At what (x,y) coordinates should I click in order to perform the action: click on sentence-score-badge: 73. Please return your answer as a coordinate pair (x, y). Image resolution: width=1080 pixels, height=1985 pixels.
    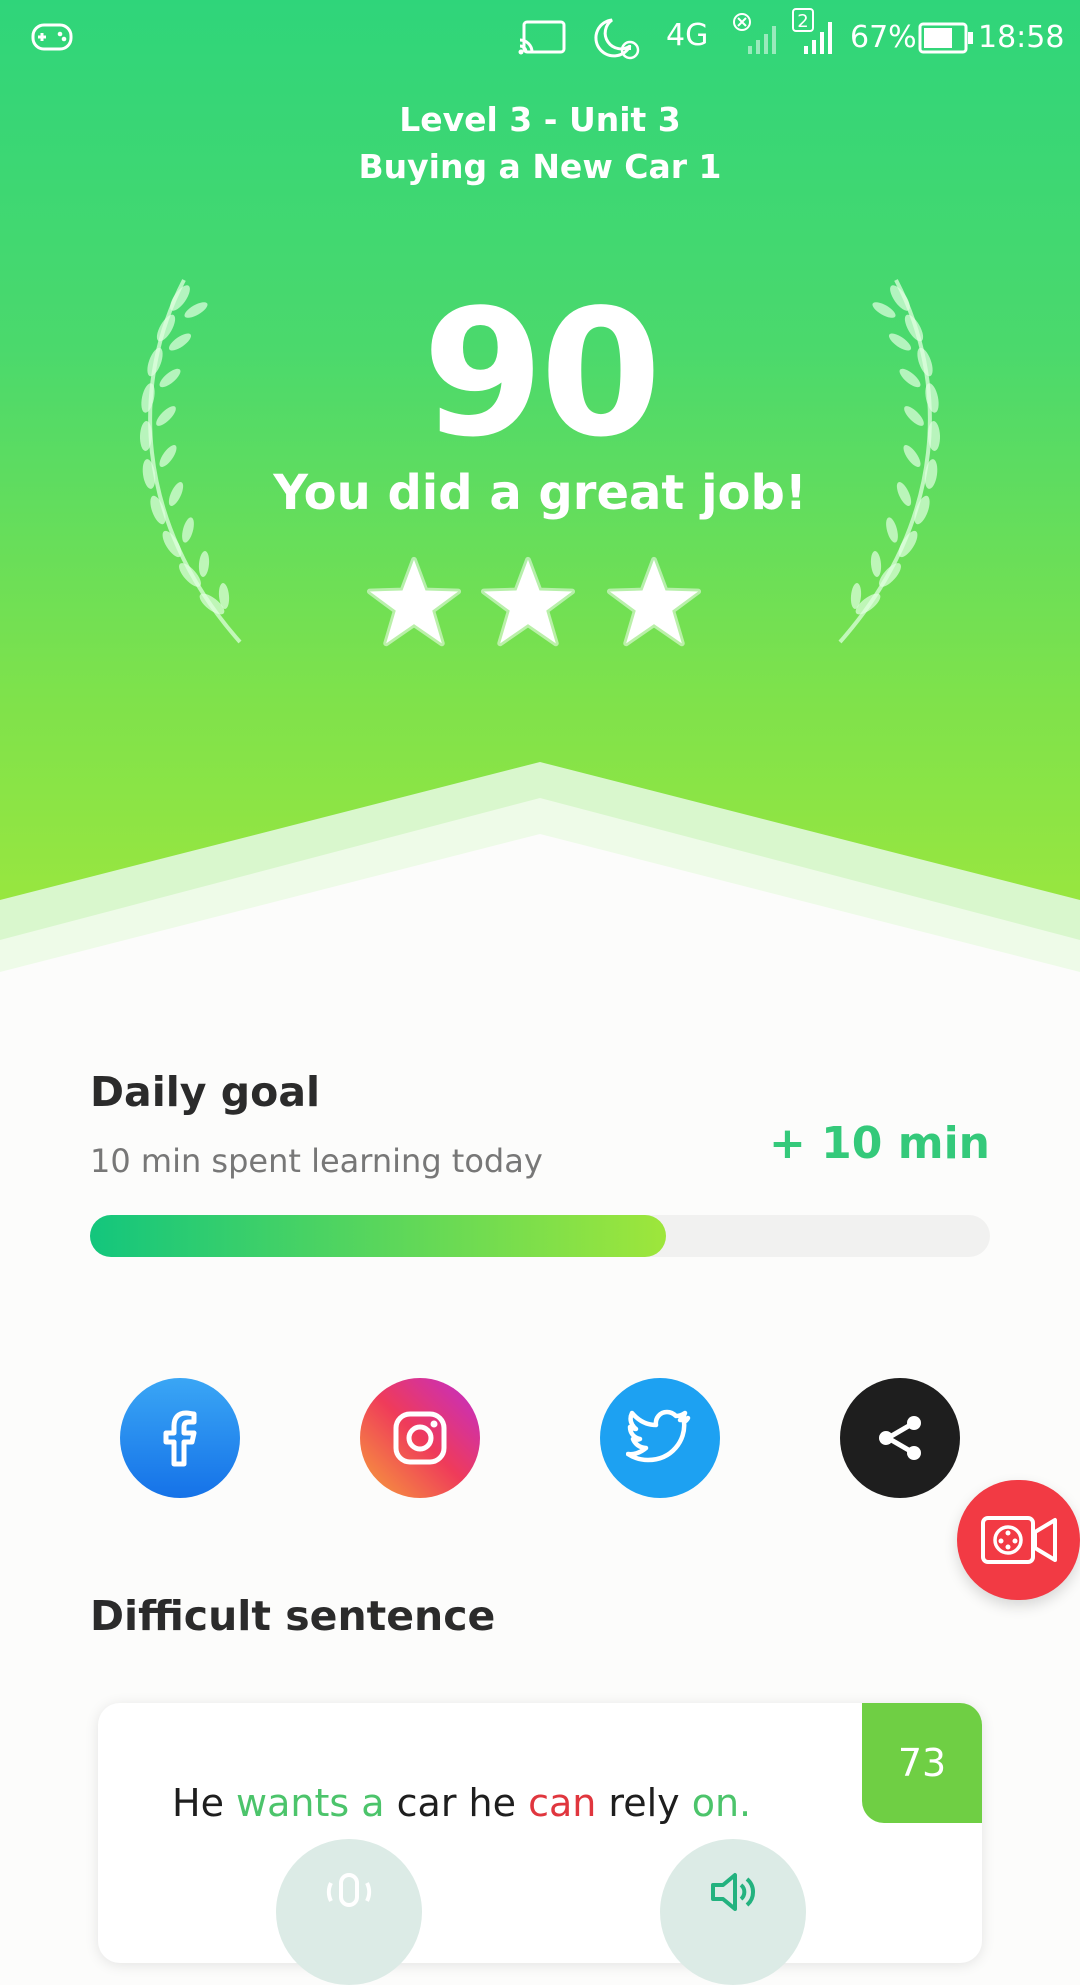
    Looking at the image, I should click on (922, 1763).